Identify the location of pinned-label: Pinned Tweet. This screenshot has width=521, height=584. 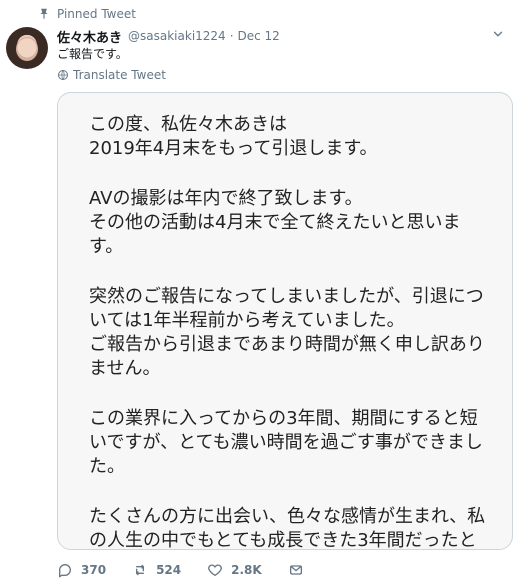
(96, 14).